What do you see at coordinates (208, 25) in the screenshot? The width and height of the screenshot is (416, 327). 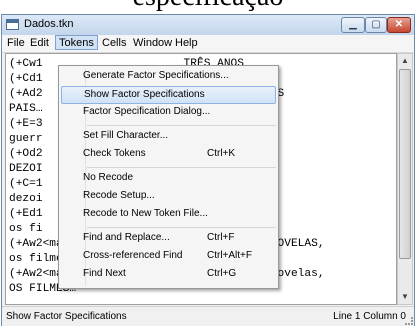 I see `title-bar: Dados.tkn ▁ ▢ ✕` at bounding box center [208, 25].